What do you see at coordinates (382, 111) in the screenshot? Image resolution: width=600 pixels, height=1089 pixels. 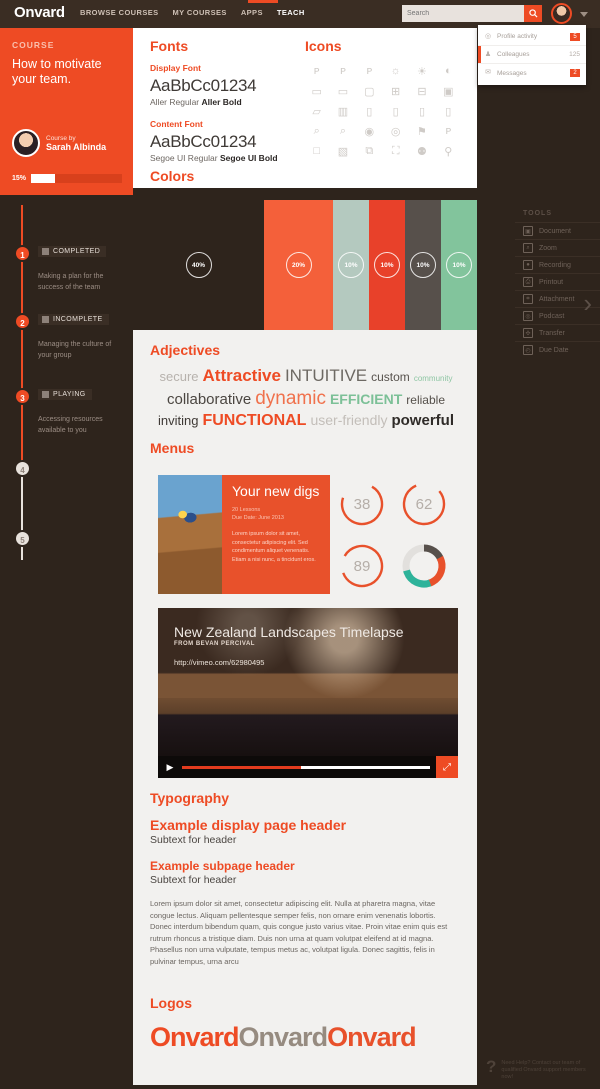 I see `icon-grid: ᴘ ᴘ ᴘ ☼ ☀ ◐ ▭ ▭ ▢ ⊞ ⊟ ▣ ▱ ▥ ▯ ▯ ▯ ▯ ⌕ ⌕ ◉ ◎ ⚑ ᴘ □ ▧ ⧉ ⛶ ⚉ ⚲` at bounding box center [382, 111].